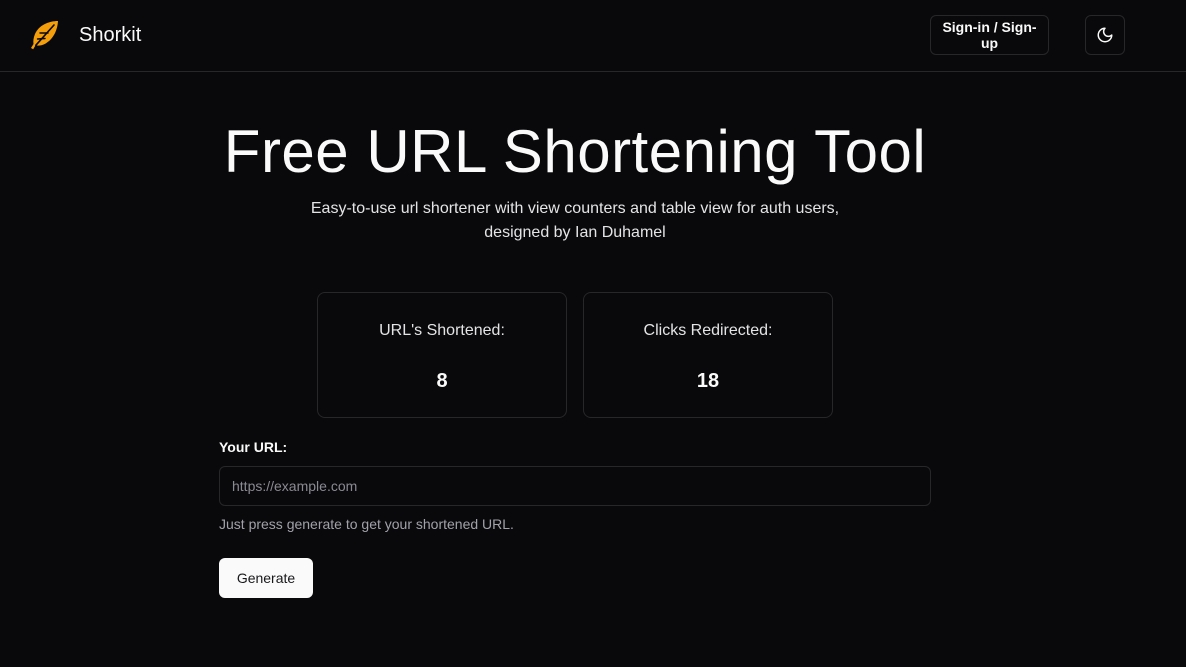  I want to click on moon-icon, so click(1105, 35).